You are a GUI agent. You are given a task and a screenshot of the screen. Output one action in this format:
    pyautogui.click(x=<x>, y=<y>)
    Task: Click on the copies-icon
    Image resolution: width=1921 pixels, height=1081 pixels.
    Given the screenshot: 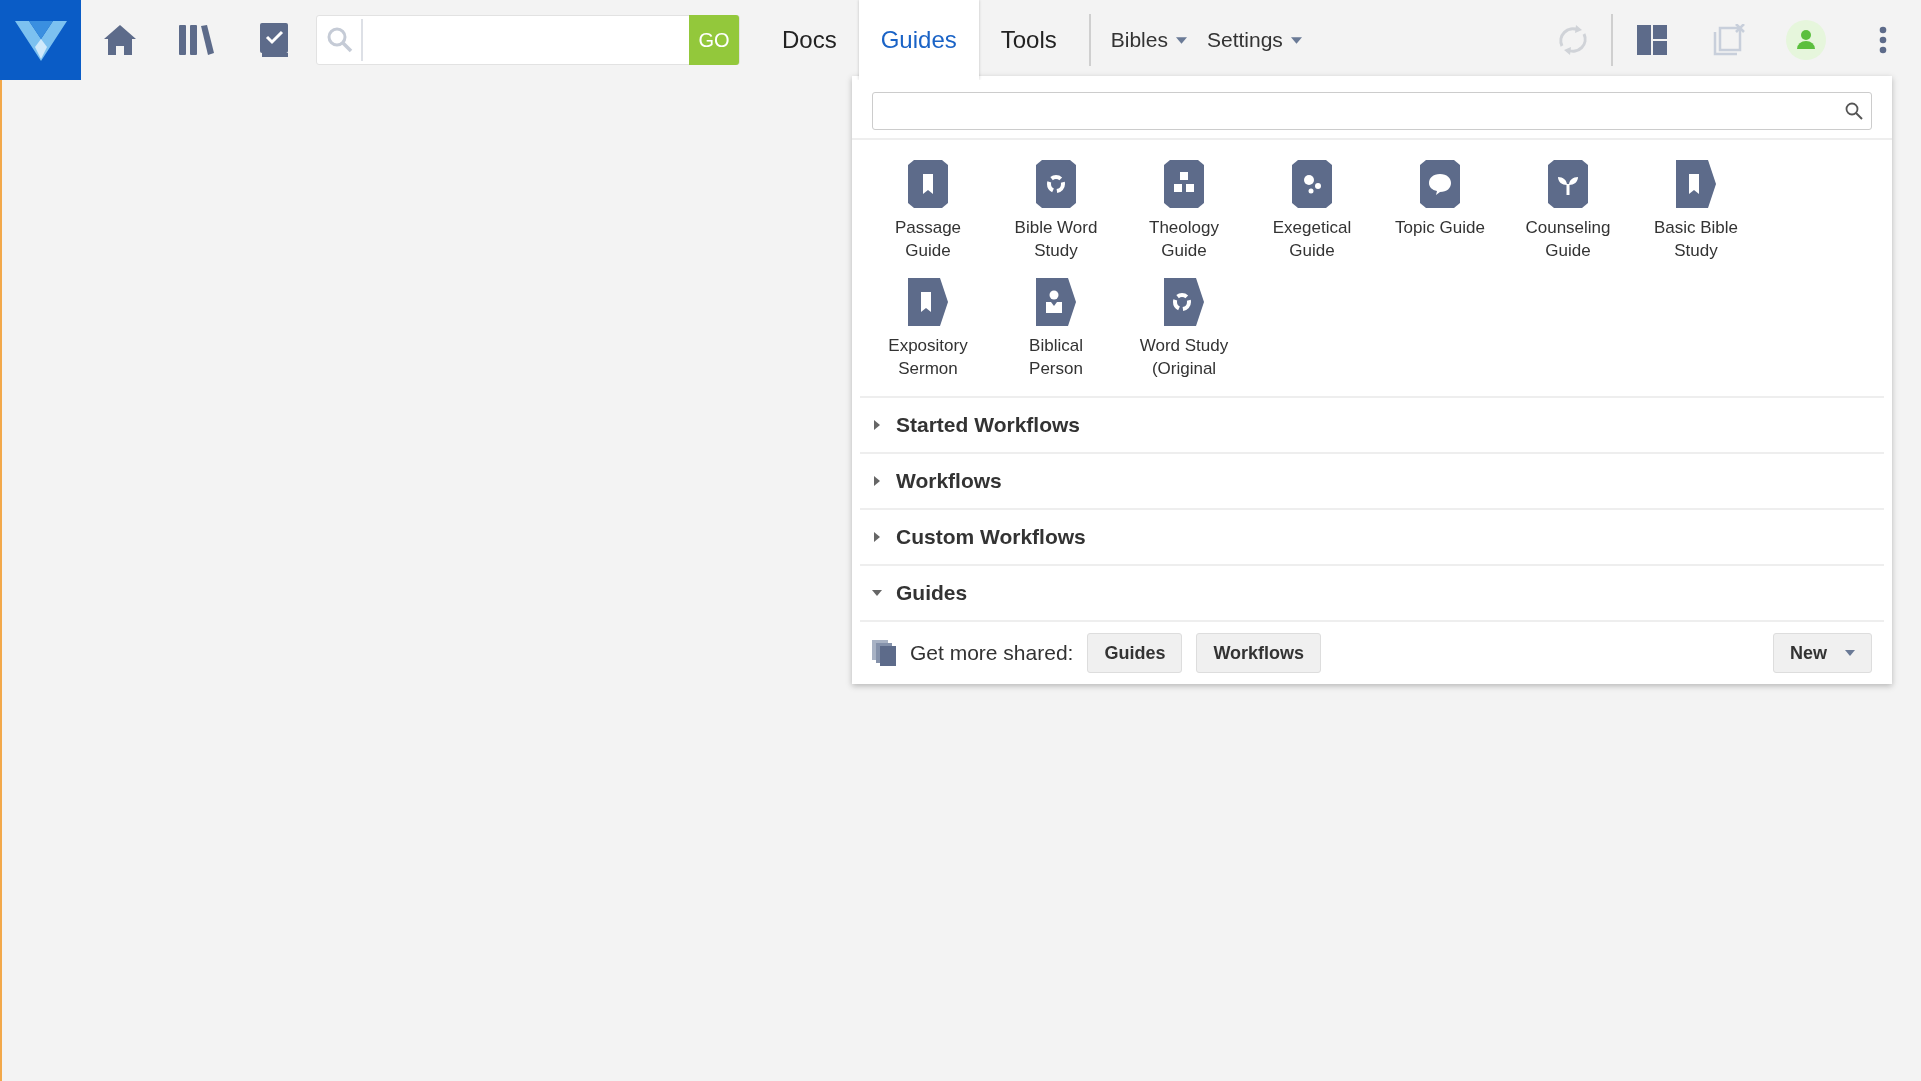 What is the action you would take?
    pyautogui.click(x=884, y=653)
    